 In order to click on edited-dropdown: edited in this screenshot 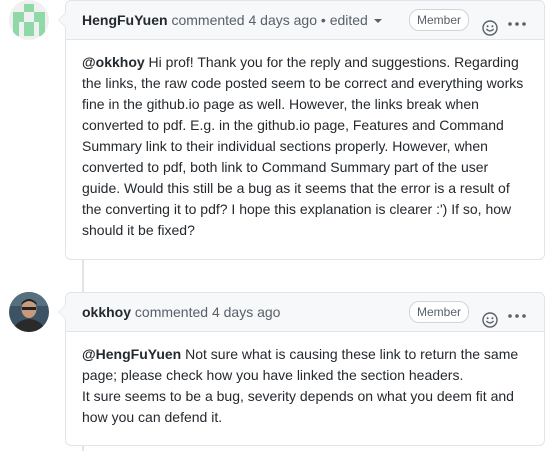, I will do `click(356, 20)`.